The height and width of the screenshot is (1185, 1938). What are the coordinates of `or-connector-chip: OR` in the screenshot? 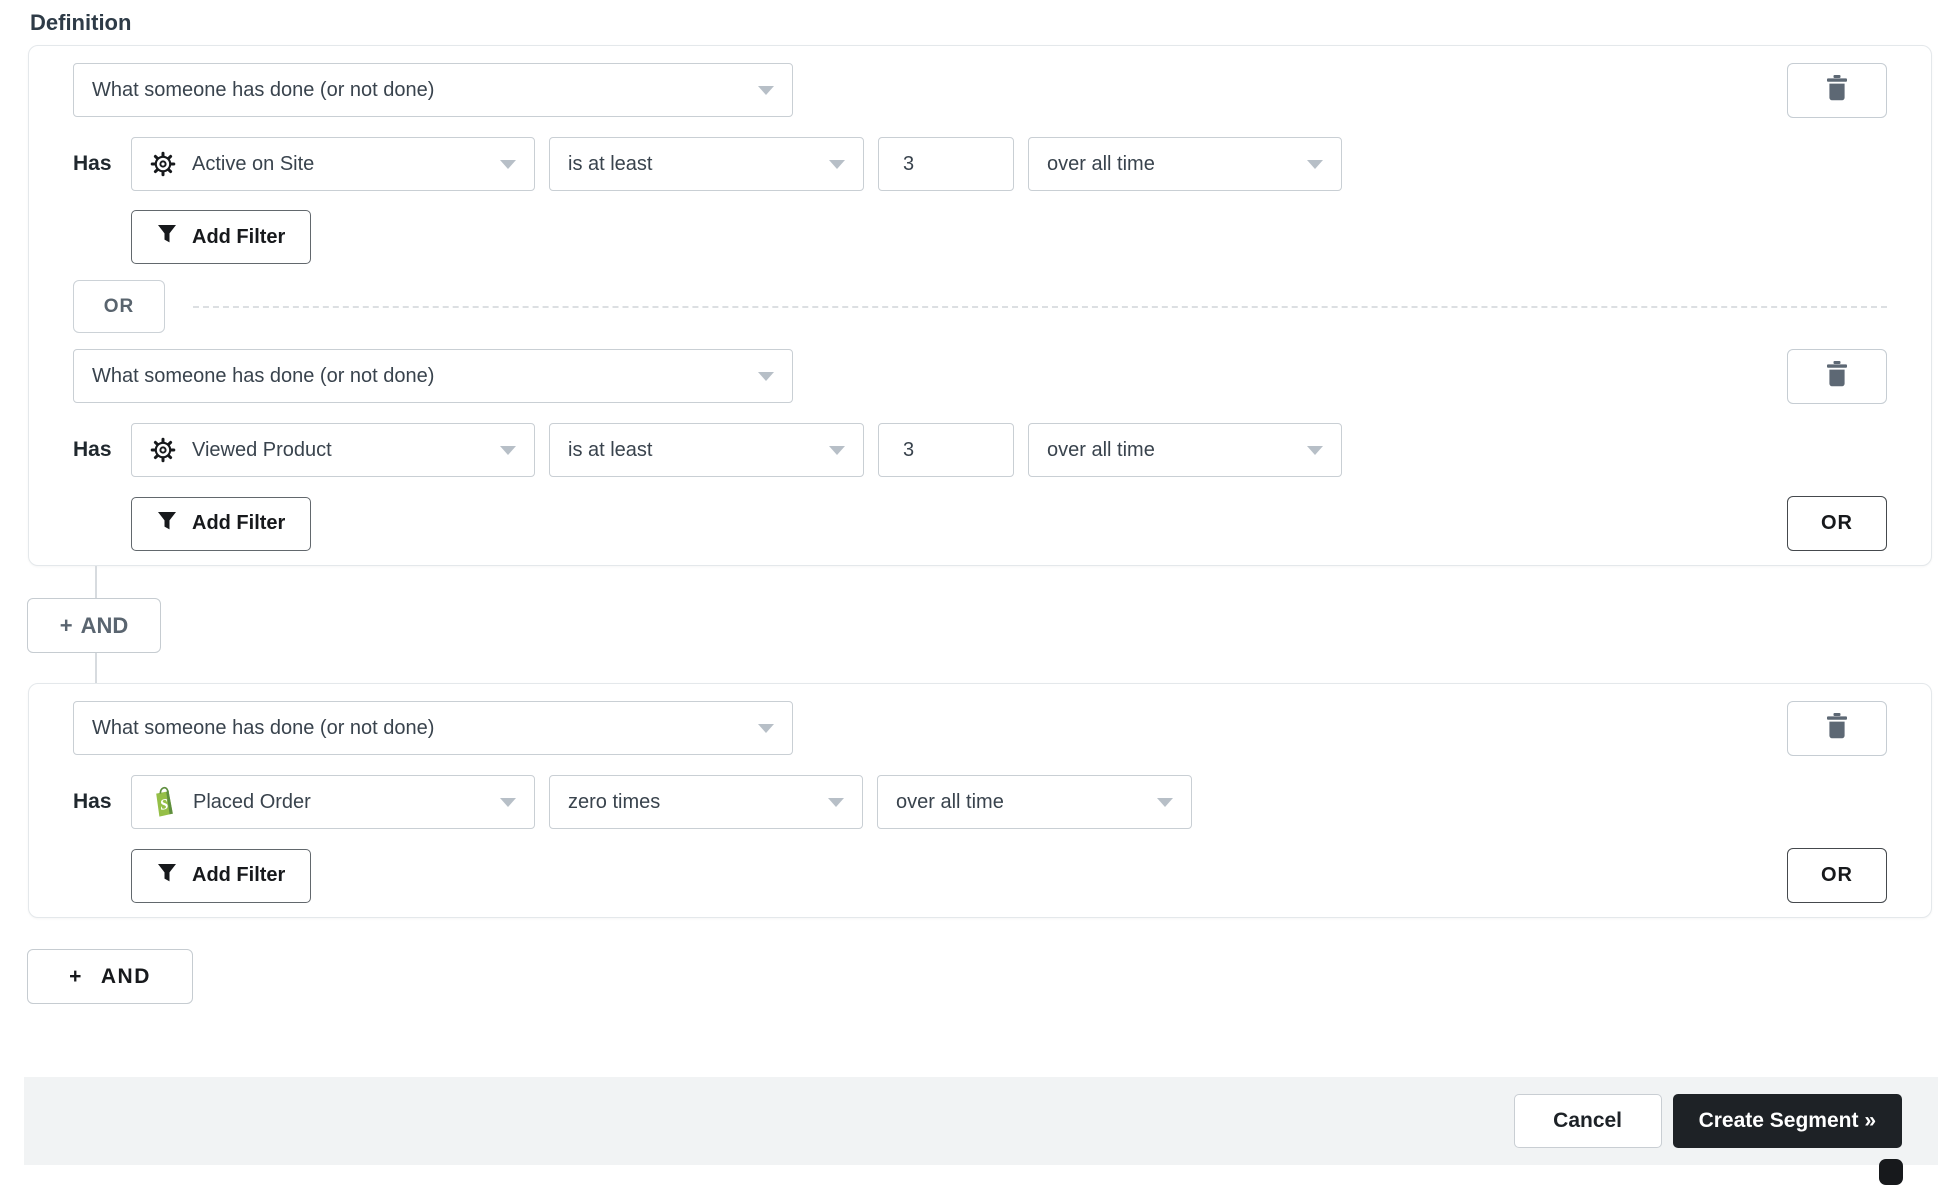 It's located at (119, 306).